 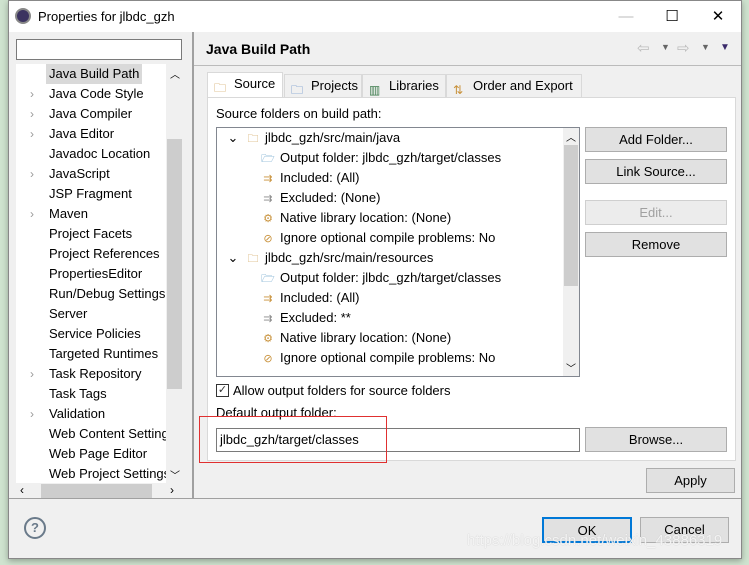 I want to click on native-library-icon: ⚙, so click(x=268, y=339).